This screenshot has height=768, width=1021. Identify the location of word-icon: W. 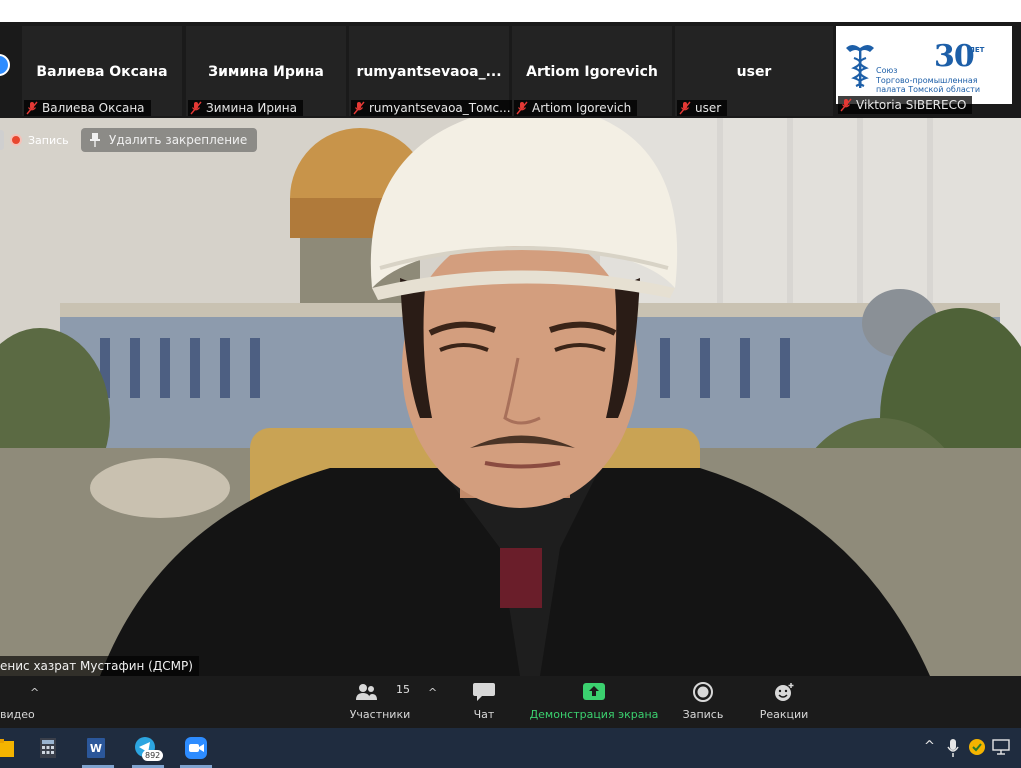
(96, 748).